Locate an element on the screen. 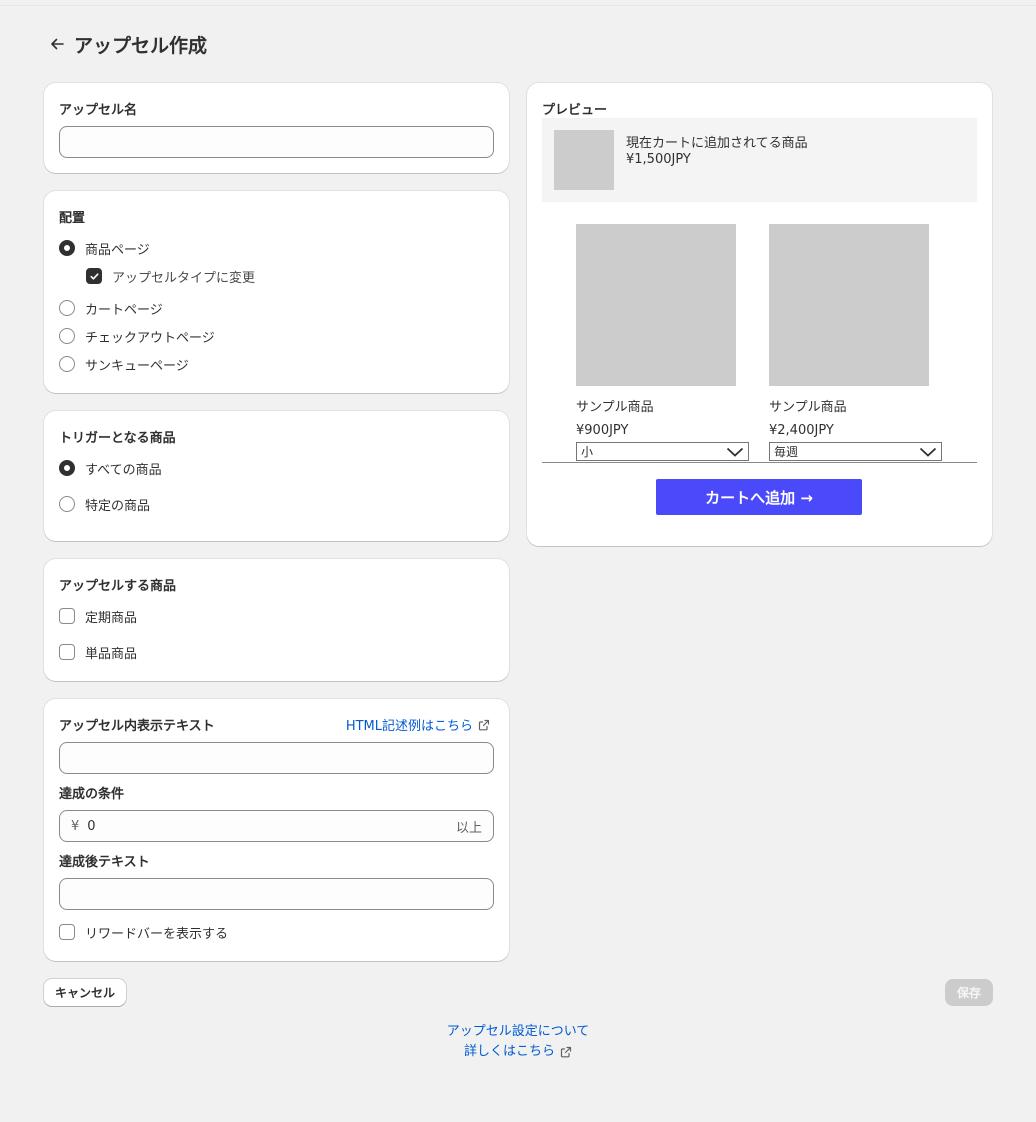 The height and width of the screenshot is (1122, 1036). option-label: サンキューページ is located at coordinates (137, 366).